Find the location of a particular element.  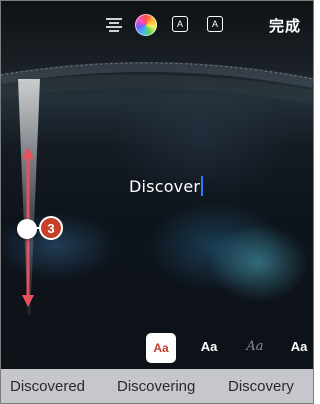

text-caret is located at coordinates (202, 186).